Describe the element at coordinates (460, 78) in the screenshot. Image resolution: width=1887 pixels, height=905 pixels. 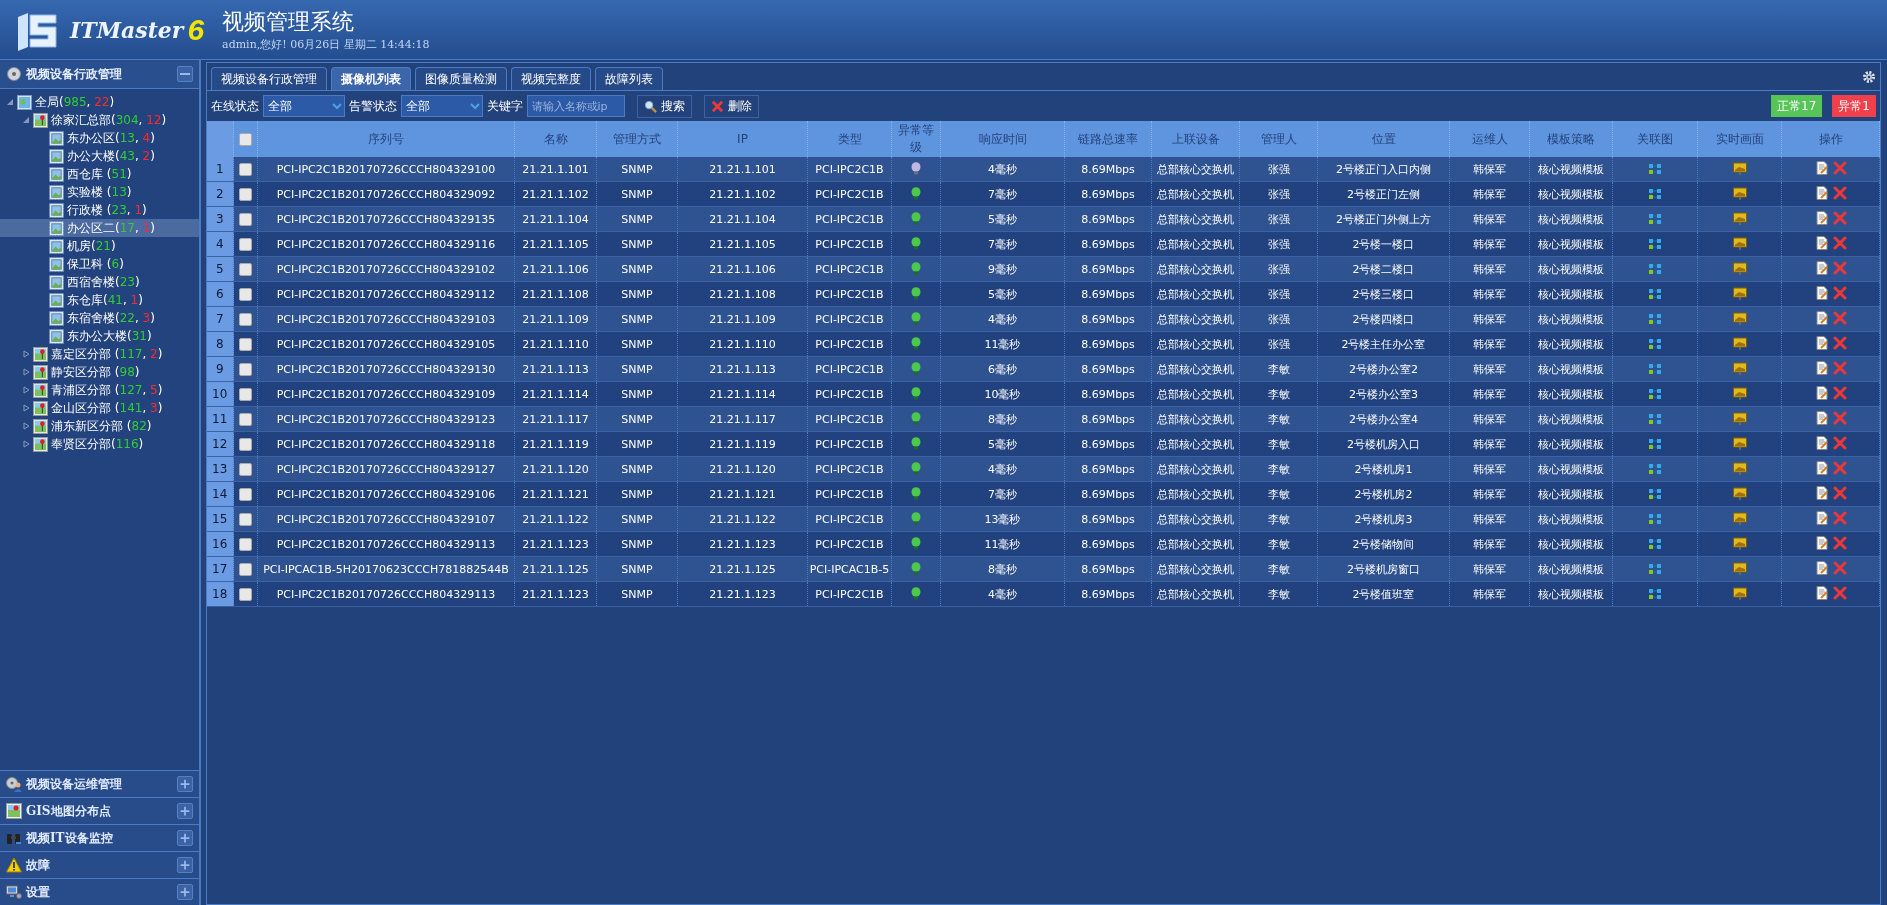
I see `tab: 图像质量检测` at that location.